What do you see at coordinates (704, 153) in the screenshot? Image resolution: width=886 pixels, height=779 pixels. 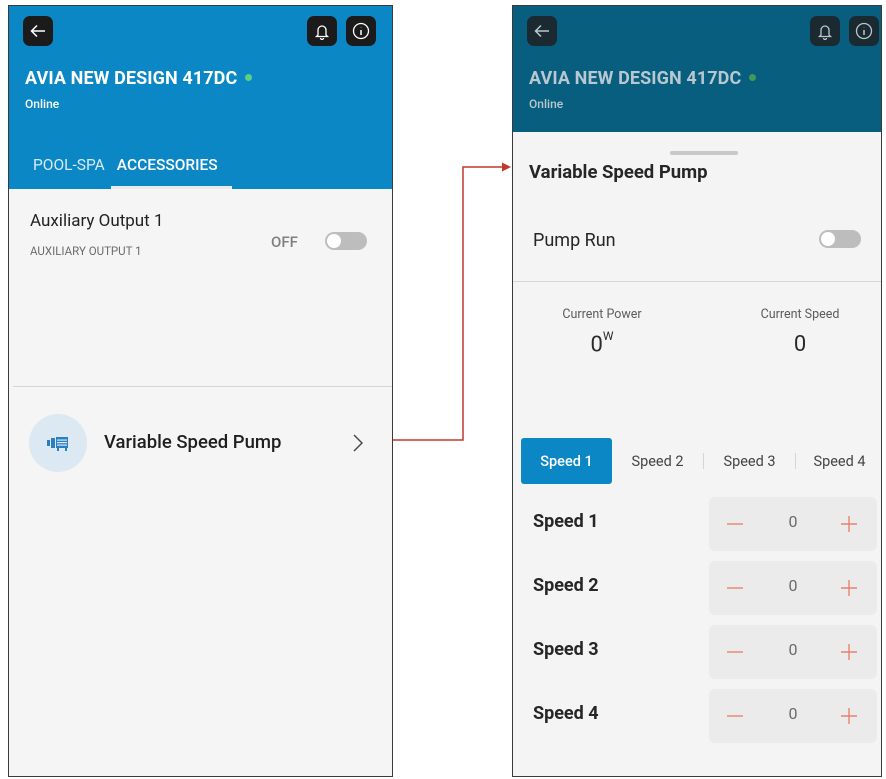 I see `sheet-drag-handle` at bounding box center [704, 153].